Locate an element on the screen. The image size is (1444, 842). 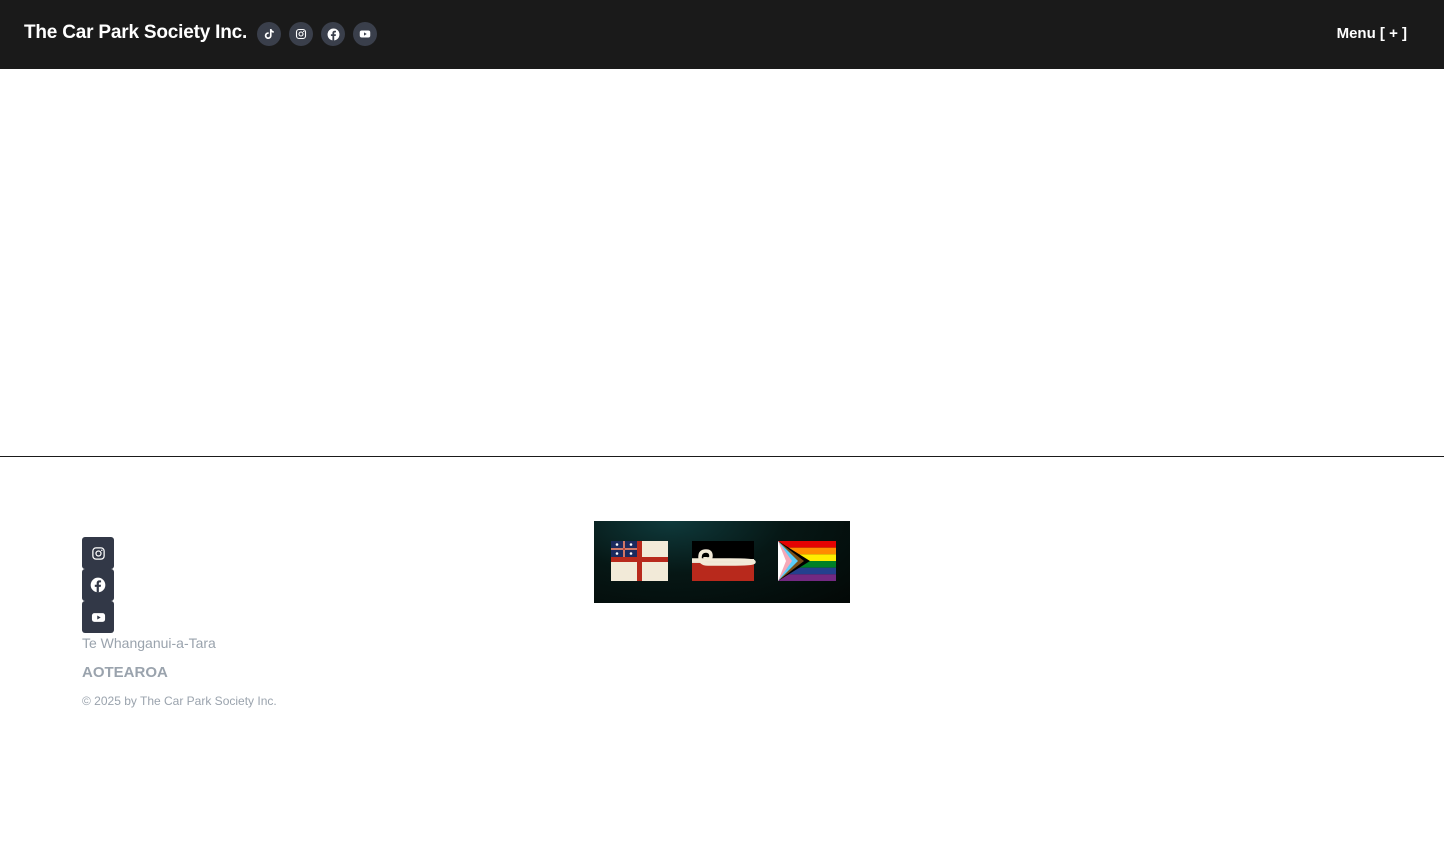
youtube-link is located at coordinates (365, 34).